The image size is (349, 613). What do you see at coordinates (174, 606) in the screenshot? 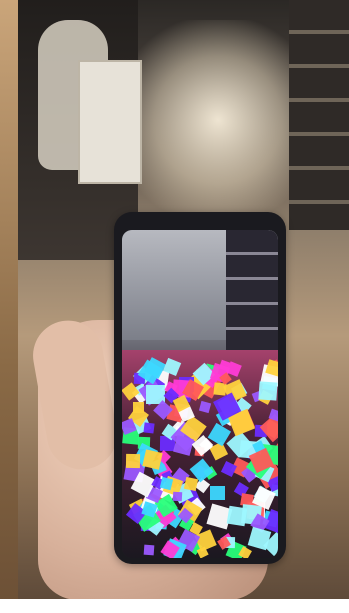
I see `bottom-border` at bounding box center [174, 606].